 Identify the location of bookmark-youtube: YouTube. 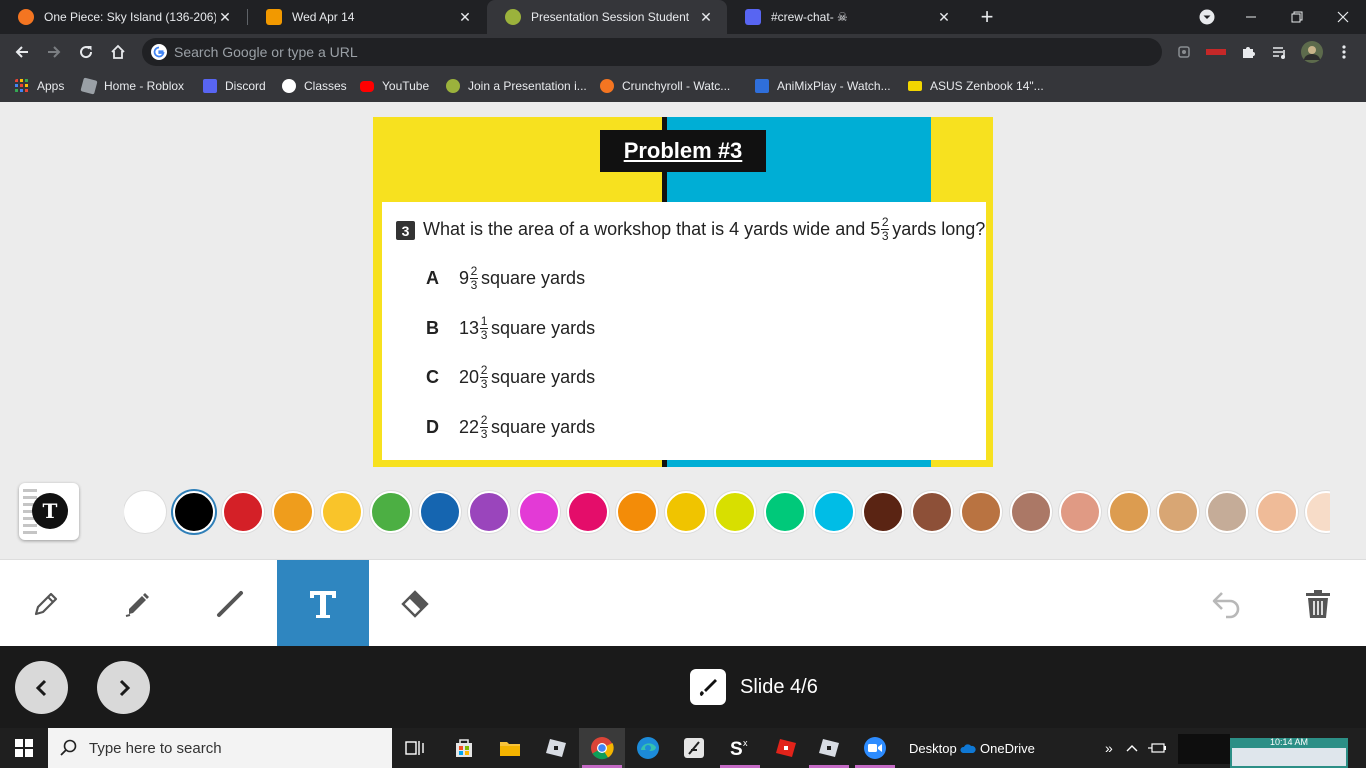
(394, 86).